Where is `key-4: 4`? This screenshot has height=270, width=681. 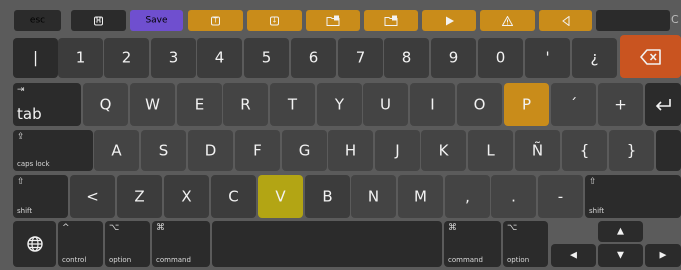
key-4: 4 is located at coordinates (219, 58).